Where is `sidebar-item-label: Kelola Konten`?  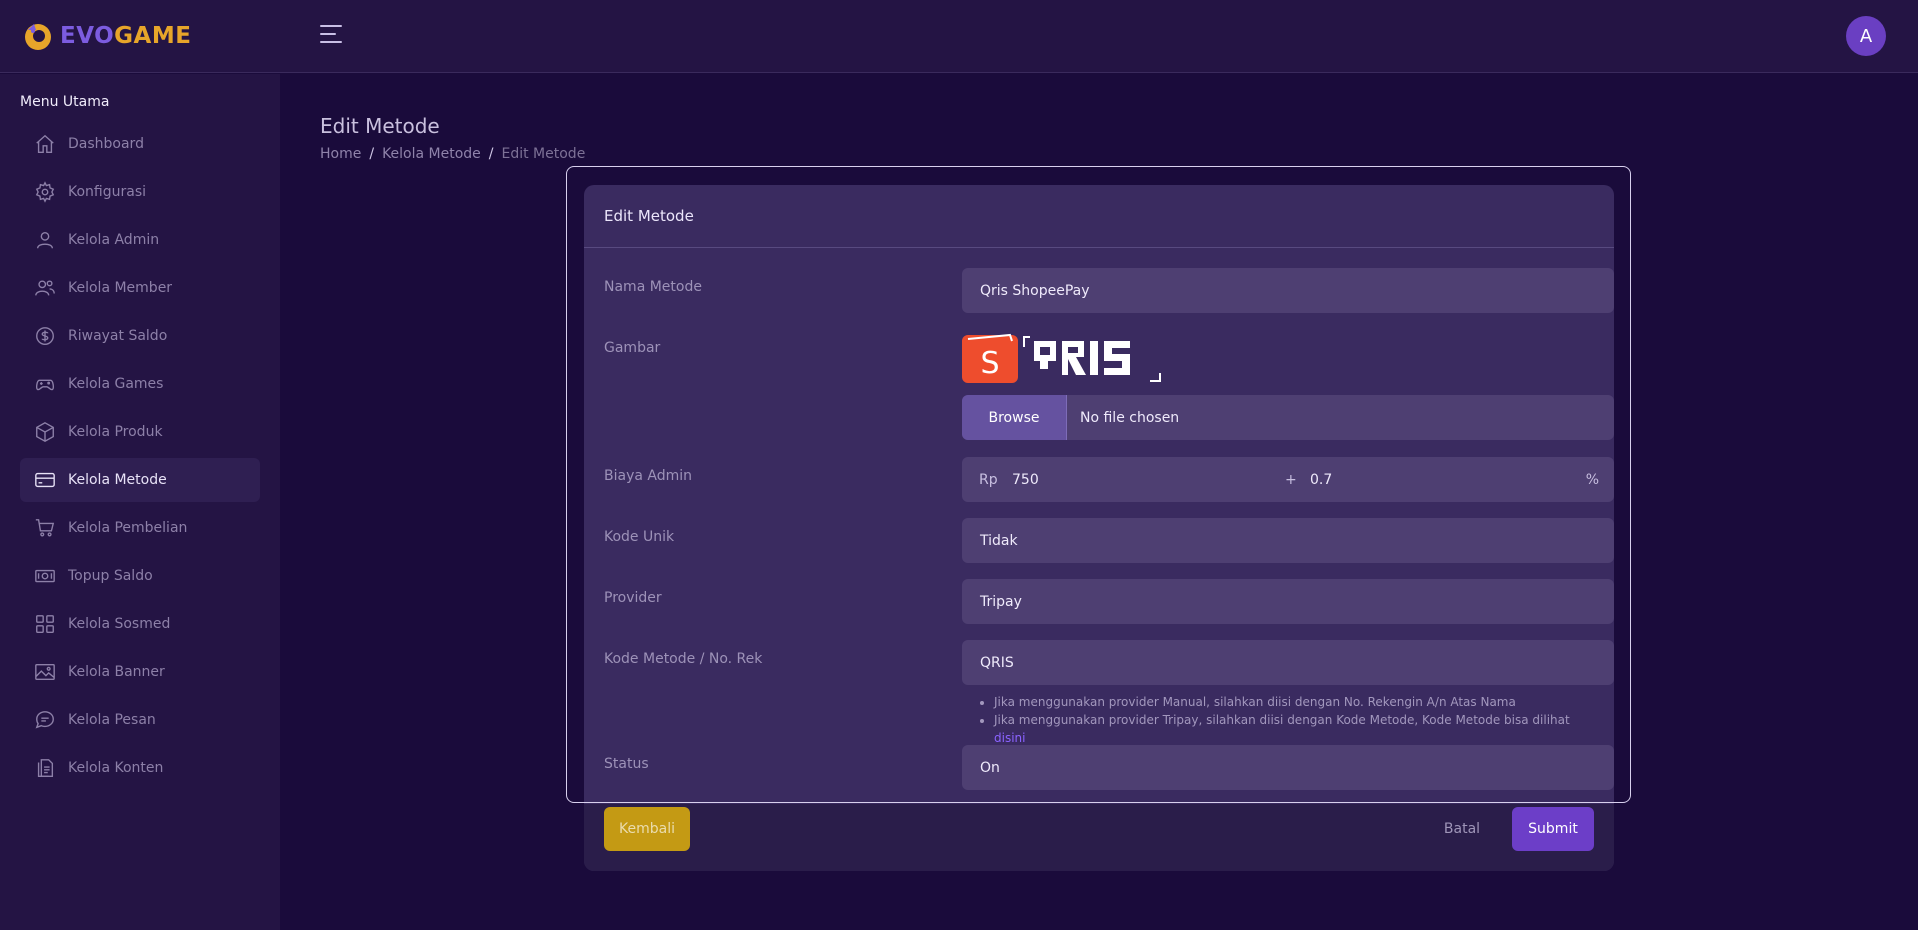
sidebar-item-label: Kelola Konten is located at coordinates (116, 768).